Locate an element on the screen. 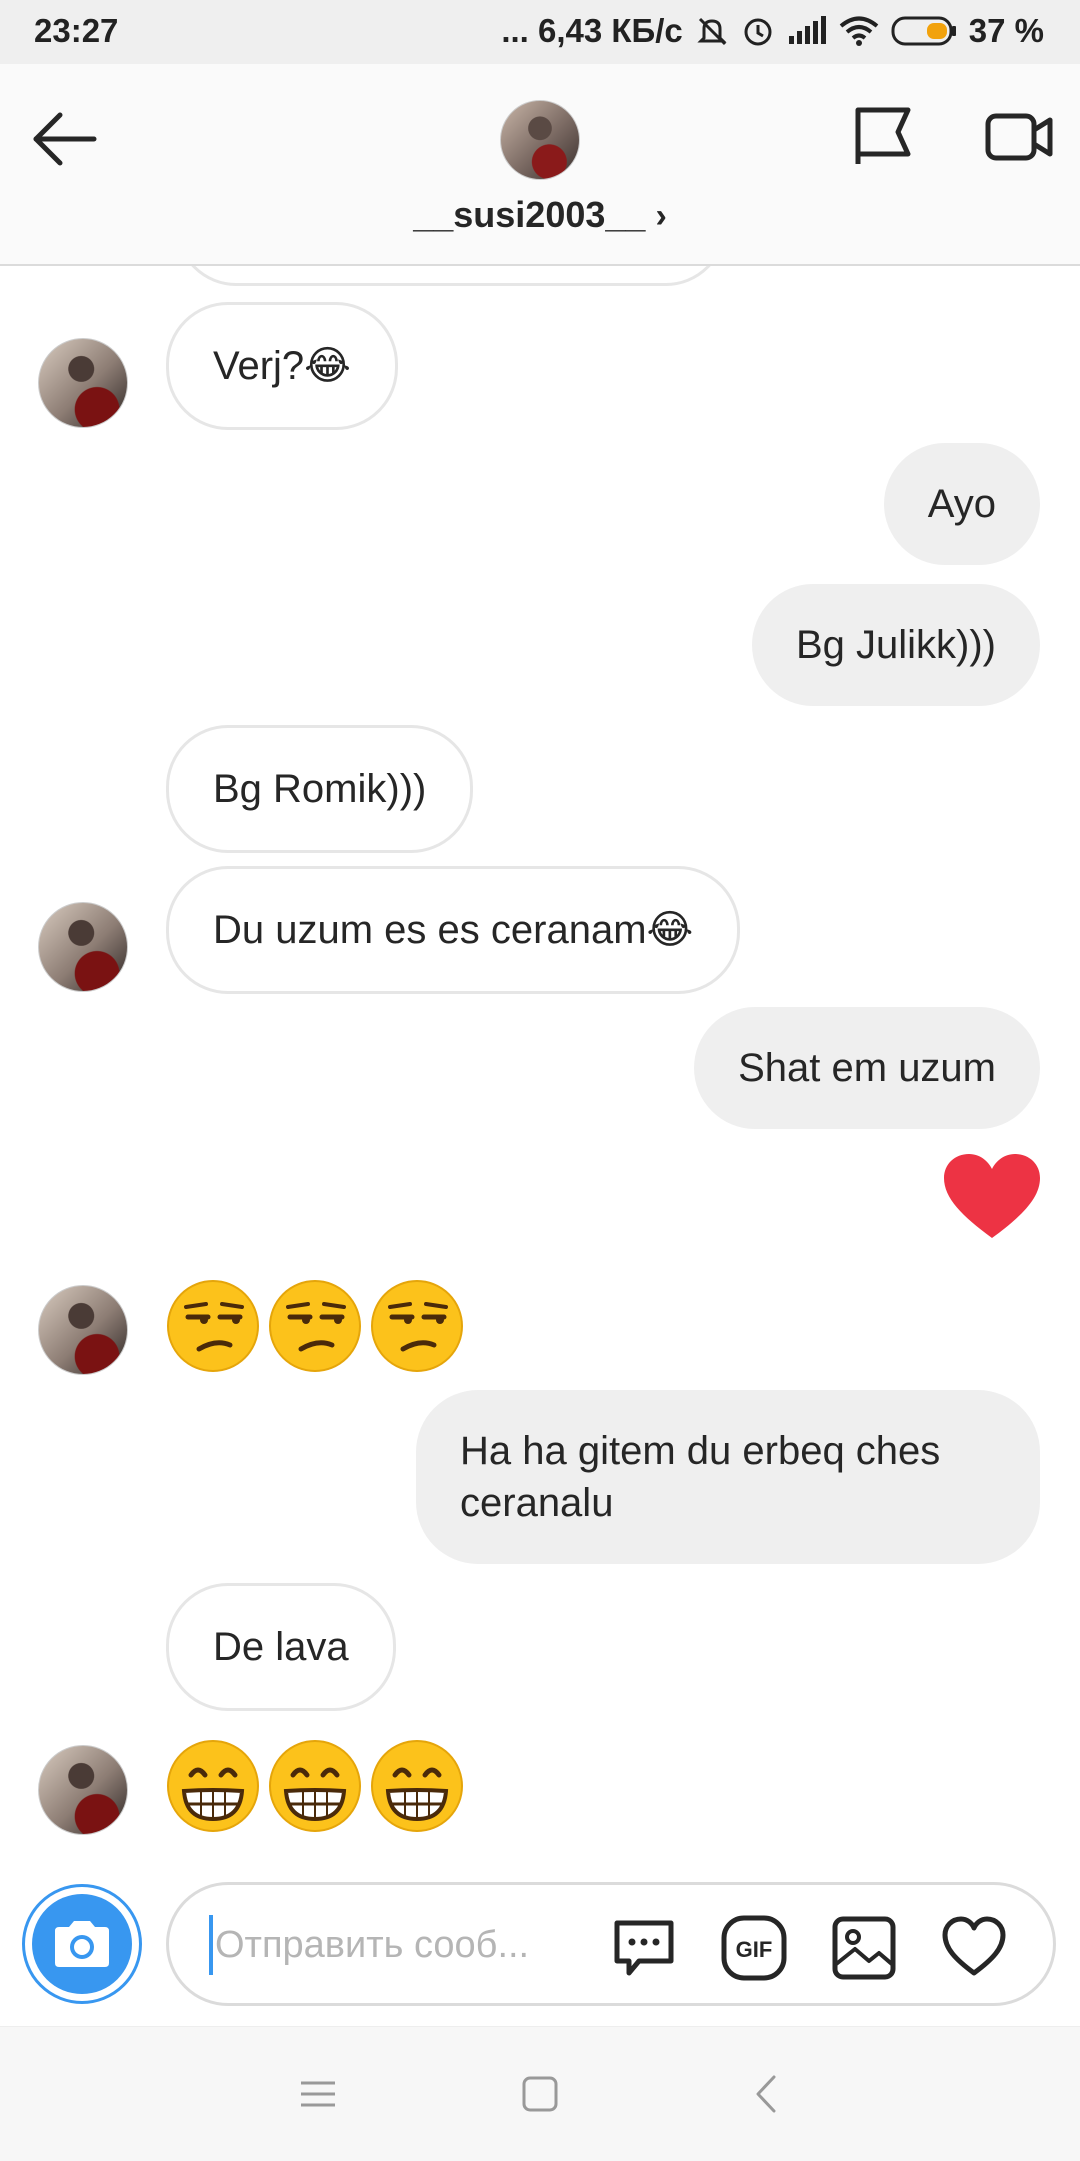  message-bubble-outgoing: Shat em uzum is located at coordinates (867, 1068).